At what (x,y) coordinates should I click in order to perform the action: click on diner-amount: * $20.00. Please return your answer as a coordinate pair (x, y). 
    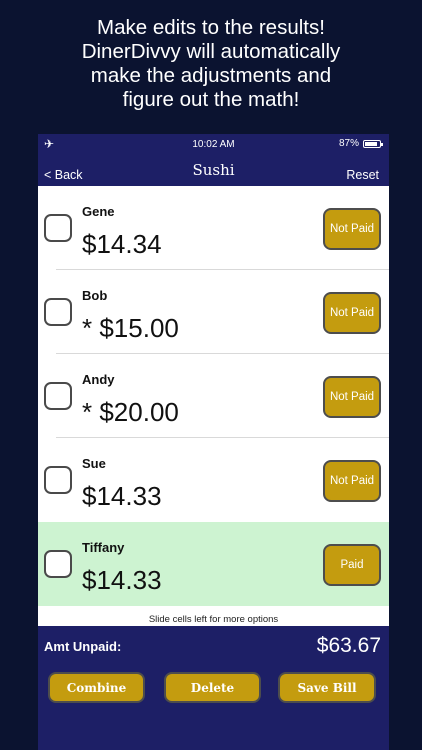
    Looking at the image, I should click on (130, 412).